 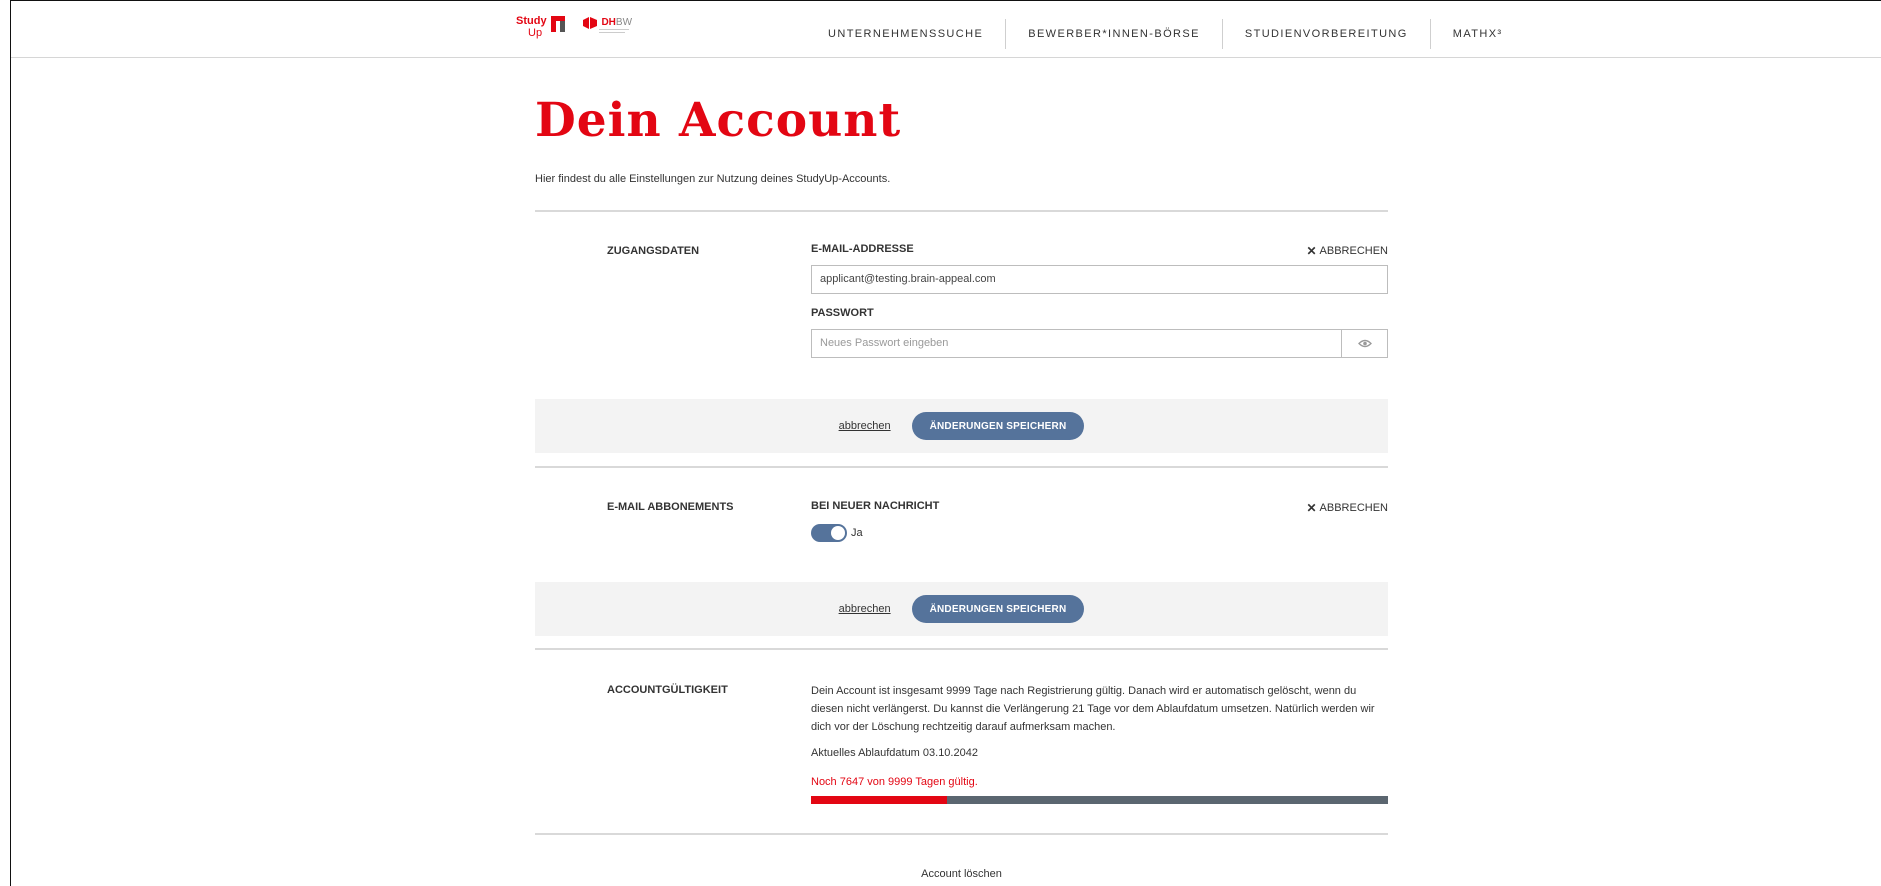 What do you see at coordinates (1353, 251) in the screenshot?
I see `access-cancel-label: ABBRECHEN` at bounding box center [1353, 251].